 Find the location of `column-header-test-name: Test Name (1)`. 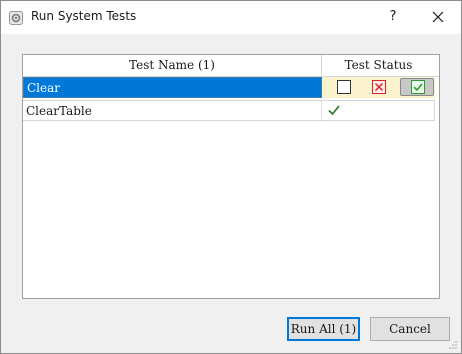

column-header-test-name: Test Name (1) is located at coordinates (172, 65).